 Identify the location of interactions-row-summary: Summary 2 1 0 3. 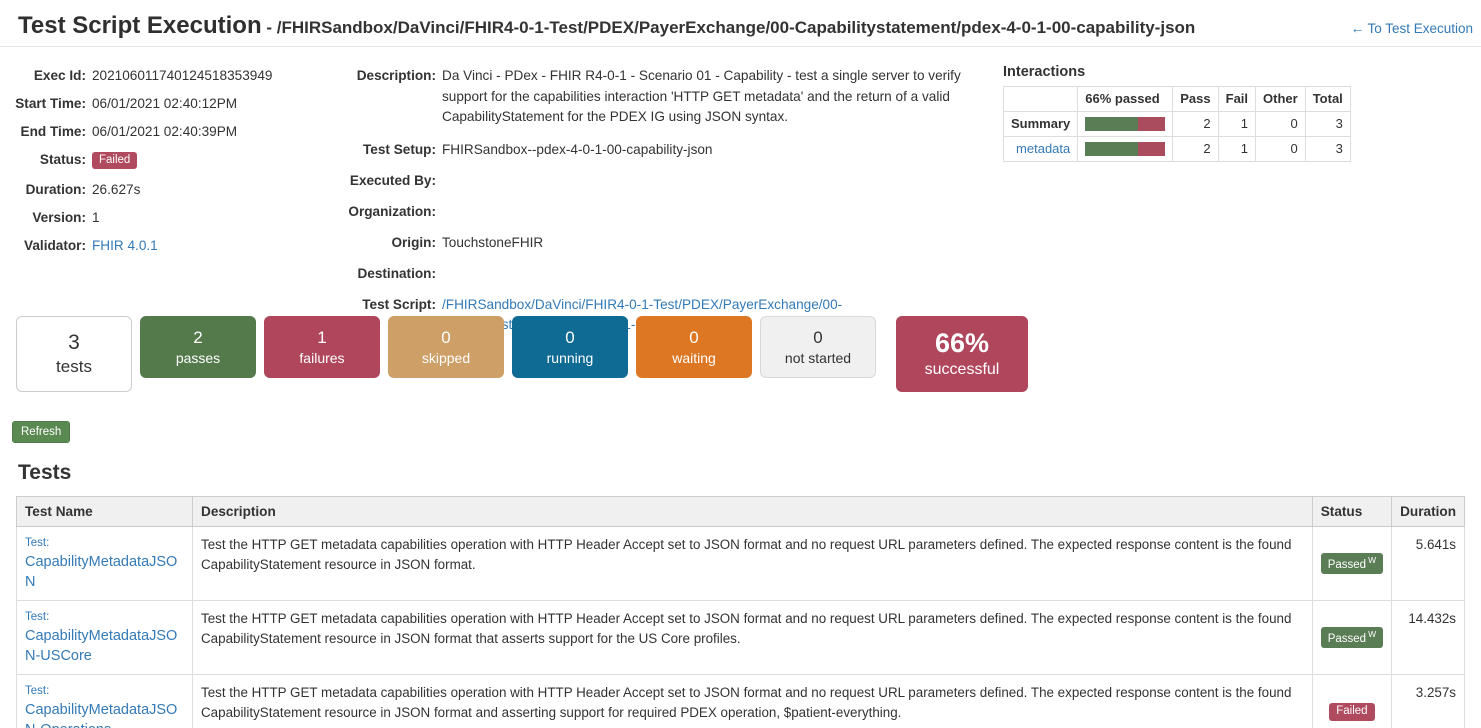
(1176, 124).